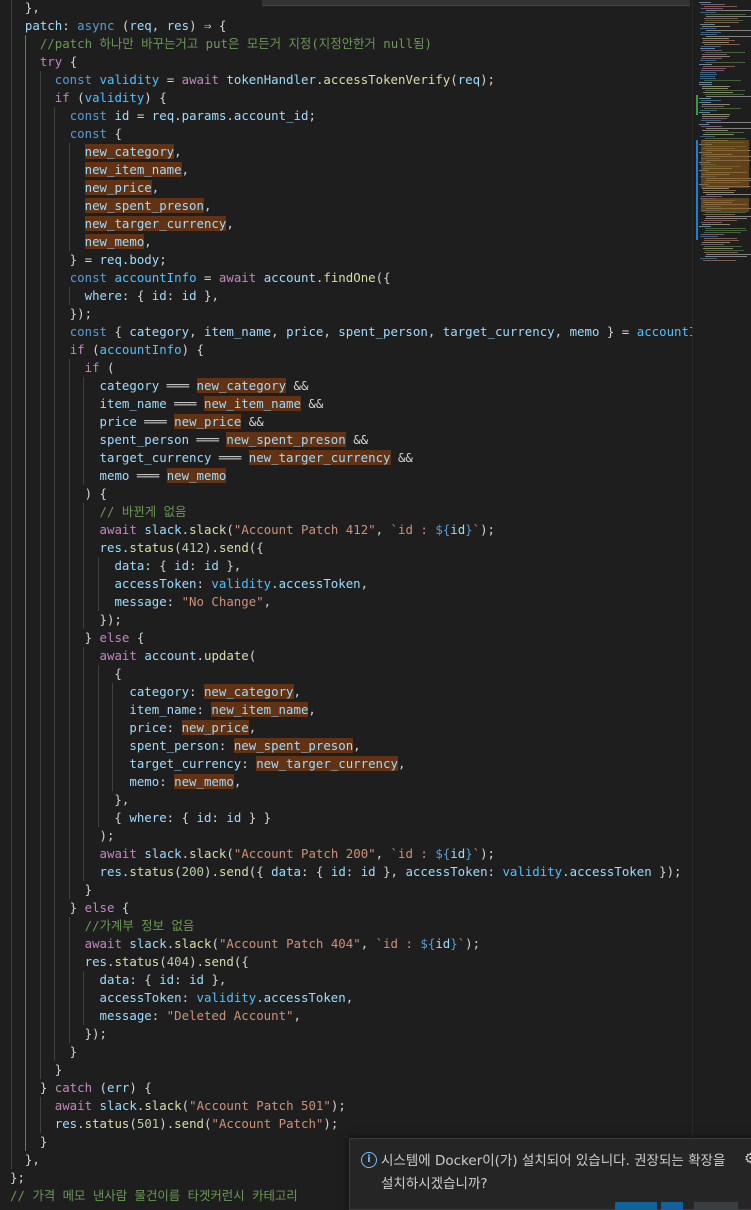 The height and width of the screenshot is (1210, 751). Describe the element at coordinates (66, 673) in the screenshot. I see `code-line: {` at that location.